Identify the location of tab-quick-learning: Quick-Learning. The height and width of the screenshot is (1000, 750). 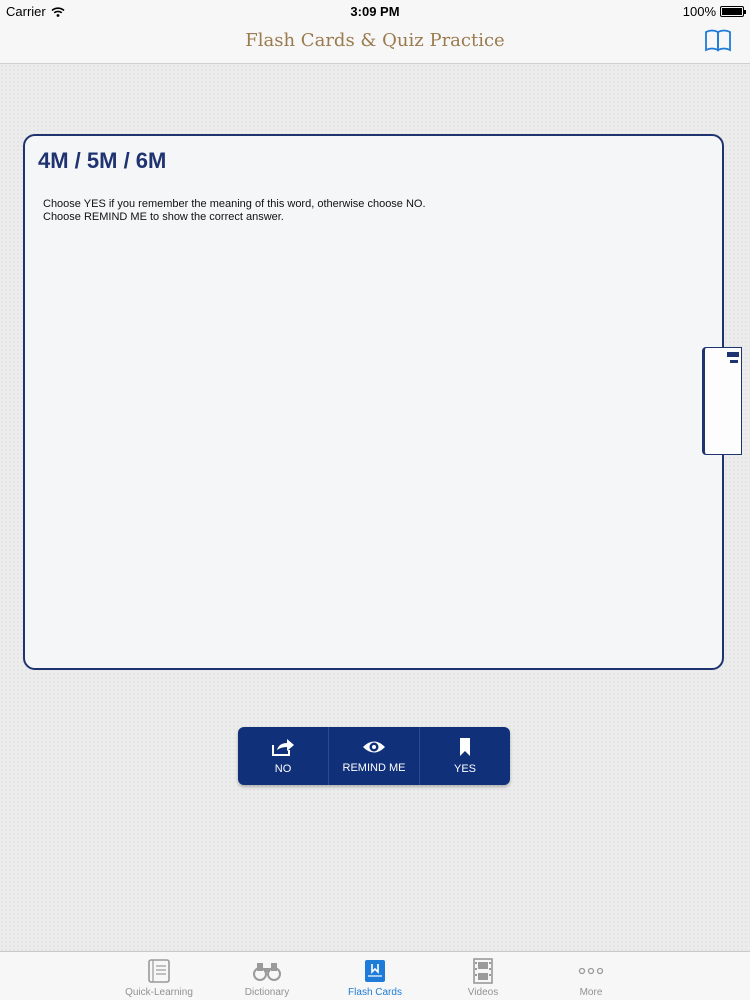
(159, 976).